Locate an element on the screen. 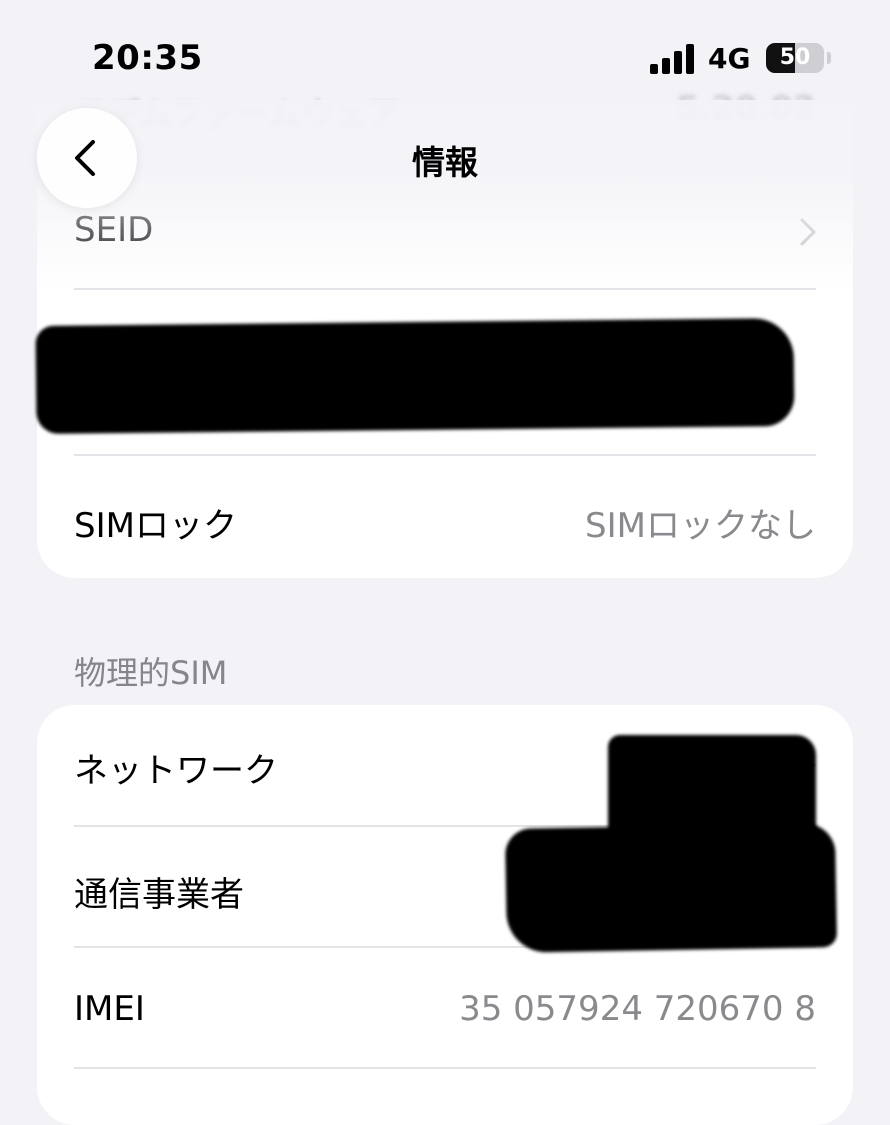 The height and width of the screenshot is (1125, 890). sim-lock-row: SIMロック SIMロックなし is located at coordinates (445, 523).